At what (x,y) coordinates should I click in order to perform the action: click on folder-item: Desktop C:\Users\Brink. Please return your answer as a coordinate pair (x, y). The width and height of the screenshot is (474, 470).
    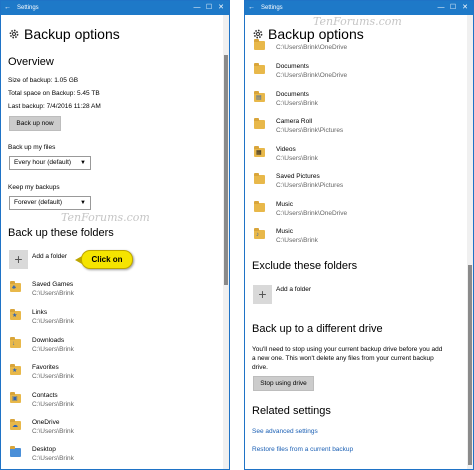
    Looking at the image, I should click on (116, 457).